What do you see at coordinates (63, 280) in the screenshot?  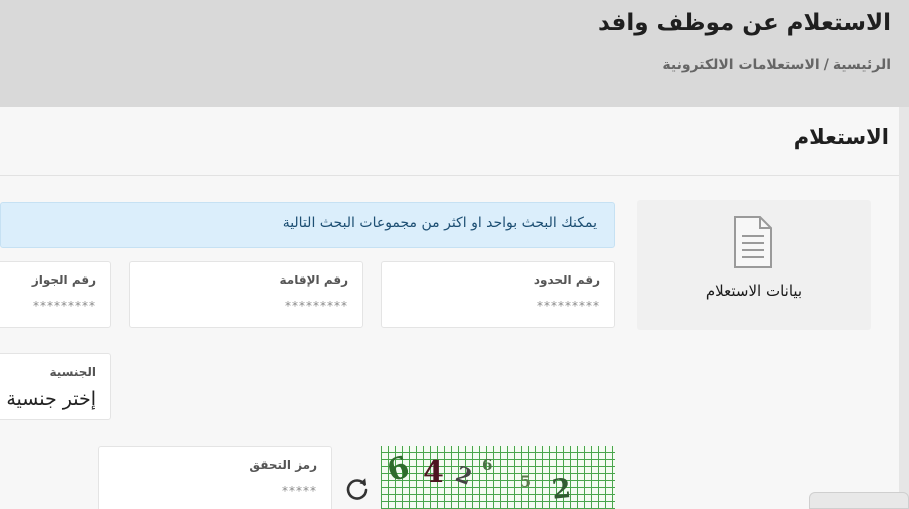 I see `passport-number-label: رقم الجواز` at bounding box center [63, 280].